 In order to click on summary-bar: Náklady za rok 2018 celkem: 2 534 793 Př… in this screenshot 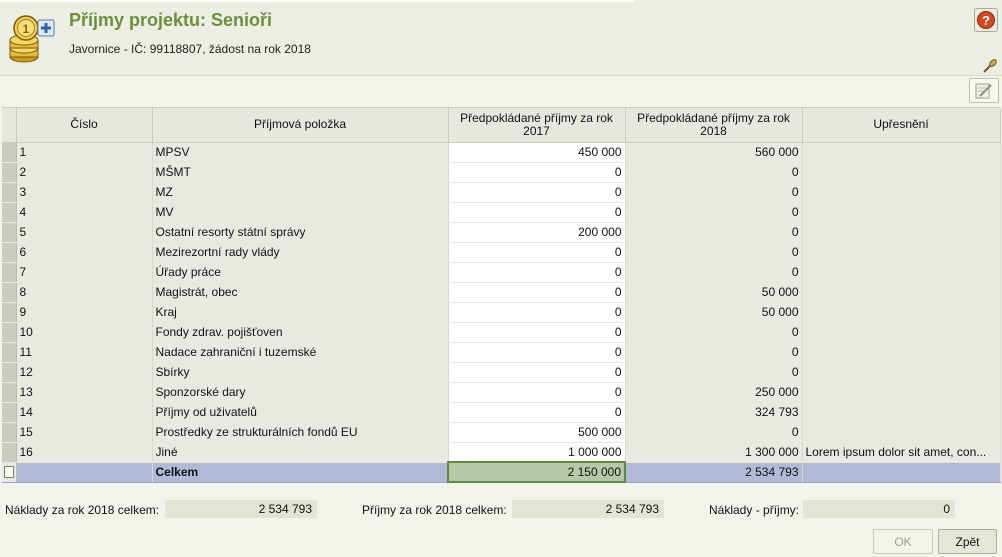, I will do `click(501, 510)`.